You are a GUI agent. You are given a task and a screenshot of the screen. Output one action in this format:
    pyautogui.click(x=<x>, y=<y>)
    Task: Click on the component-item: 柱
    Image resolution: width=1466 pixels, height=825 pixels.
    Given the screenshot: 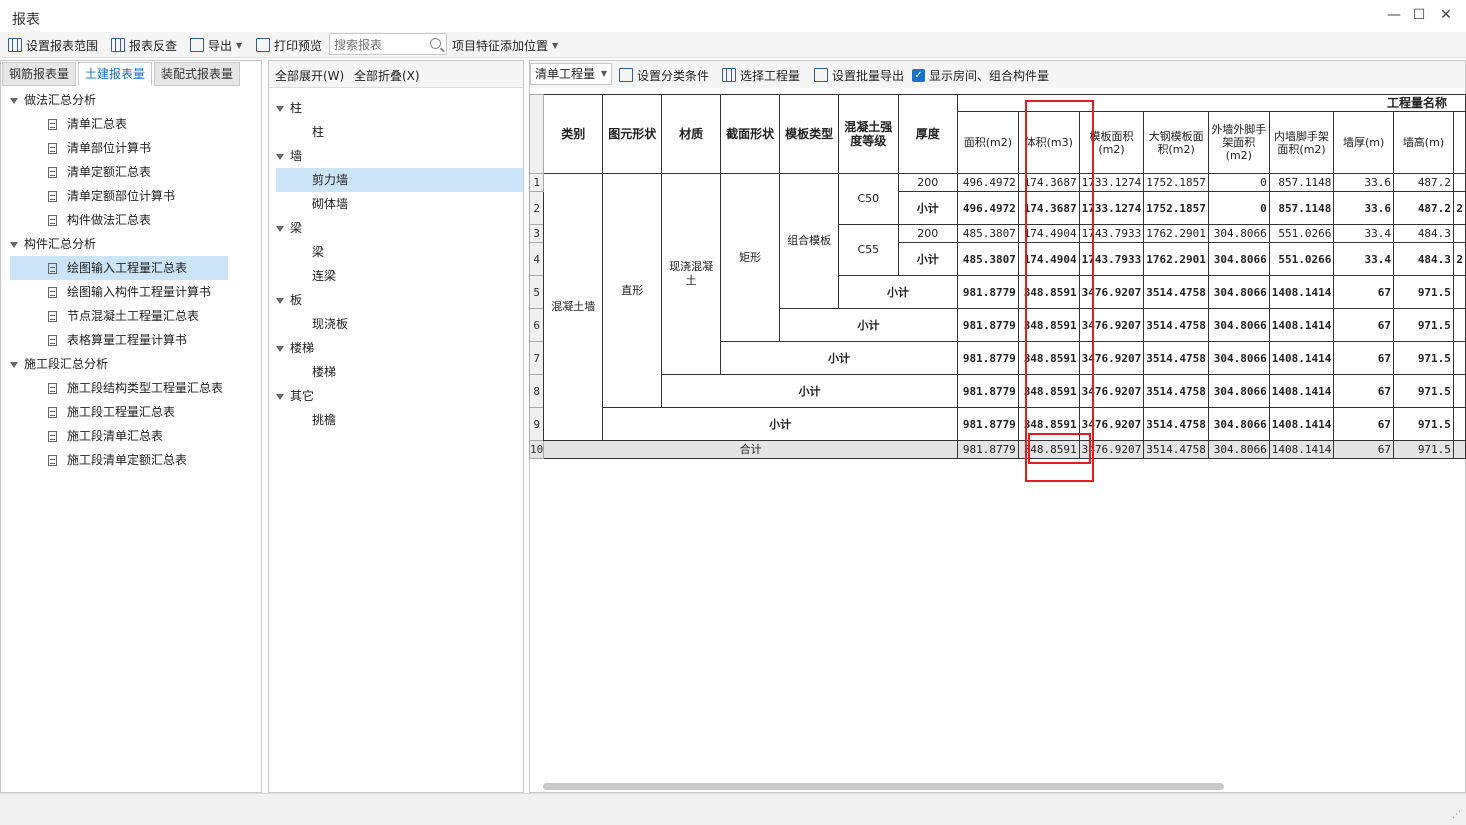 What is the action you would take?
    pyautogui.click(x=399, y=132)
    